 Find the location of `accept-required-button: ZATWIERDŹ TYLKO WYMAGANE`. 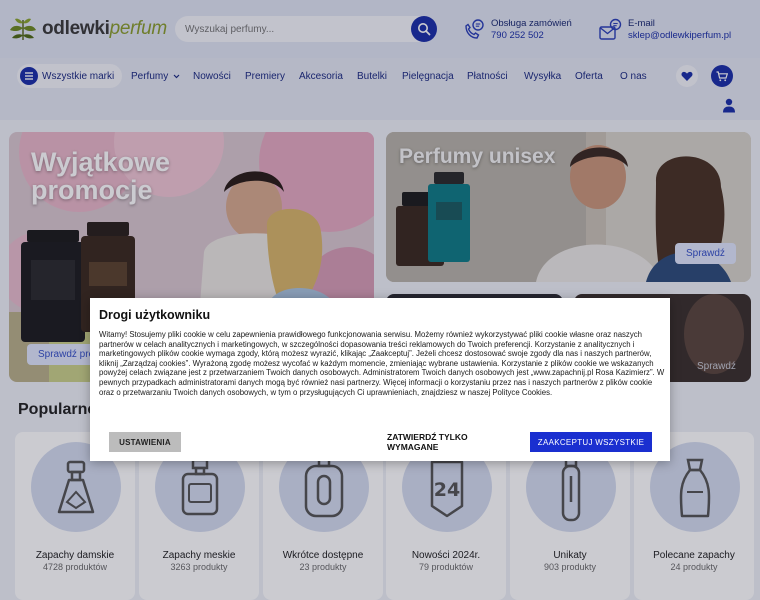

accept-required-button: ZATWIERDŹ TYLKO WYMAGANE is located at coordinates (453, 442).